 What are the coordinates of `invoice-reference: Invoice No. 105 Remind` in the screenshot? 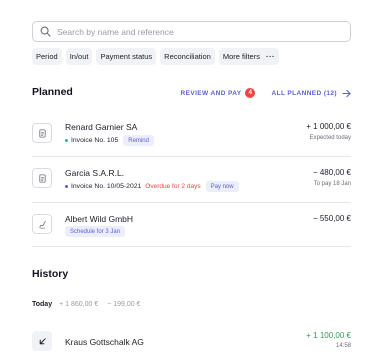 It's located at (109, 140).